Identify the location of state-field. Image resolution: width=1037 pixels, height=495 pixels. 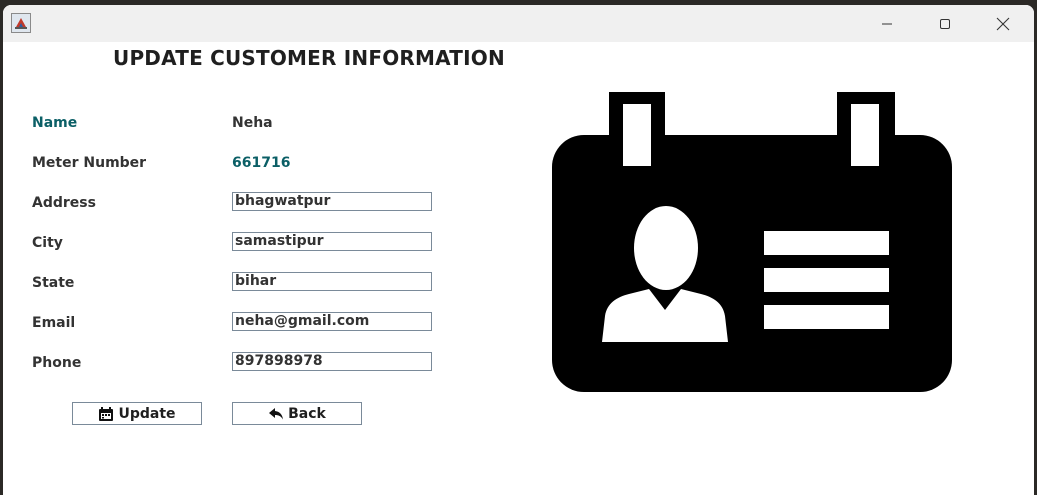
(332, 281).